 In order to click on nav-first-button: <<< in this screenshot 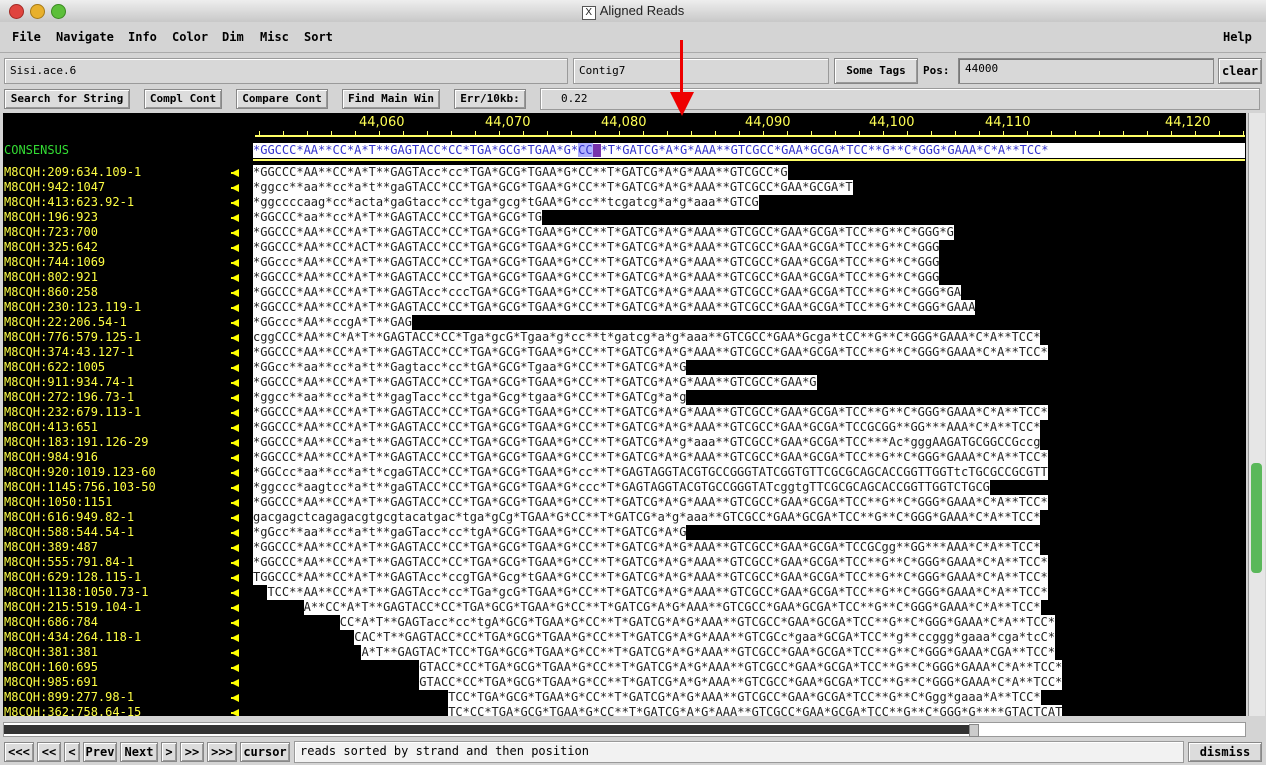, I will do `click(19, 752)`.